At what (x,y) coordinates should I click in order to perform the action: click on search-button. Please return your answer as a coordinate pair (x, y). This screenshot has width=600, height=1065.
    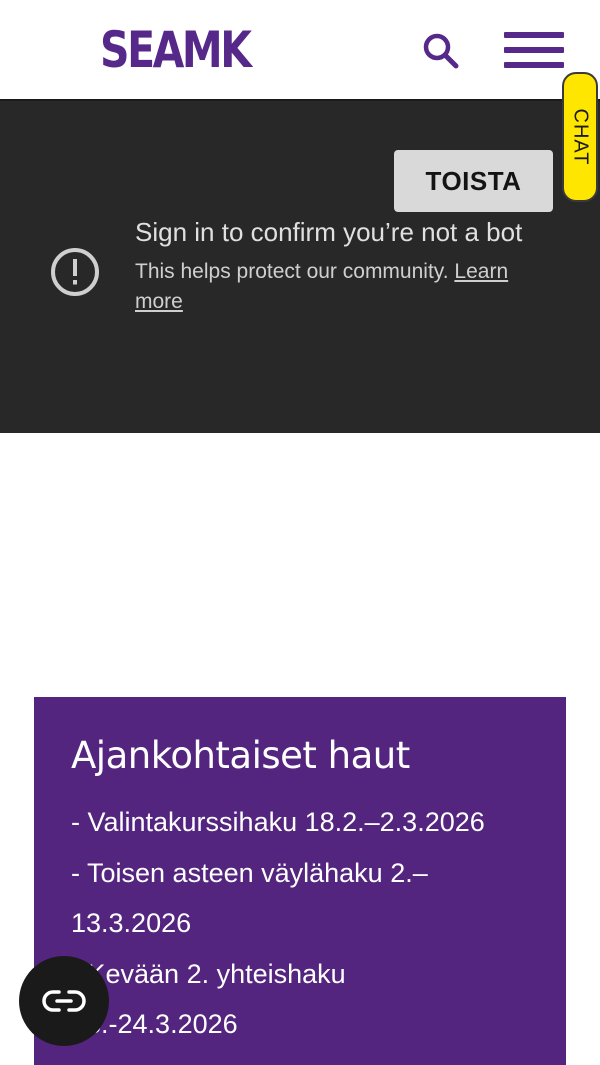
    Looking at the image, I should click on (441, 51).